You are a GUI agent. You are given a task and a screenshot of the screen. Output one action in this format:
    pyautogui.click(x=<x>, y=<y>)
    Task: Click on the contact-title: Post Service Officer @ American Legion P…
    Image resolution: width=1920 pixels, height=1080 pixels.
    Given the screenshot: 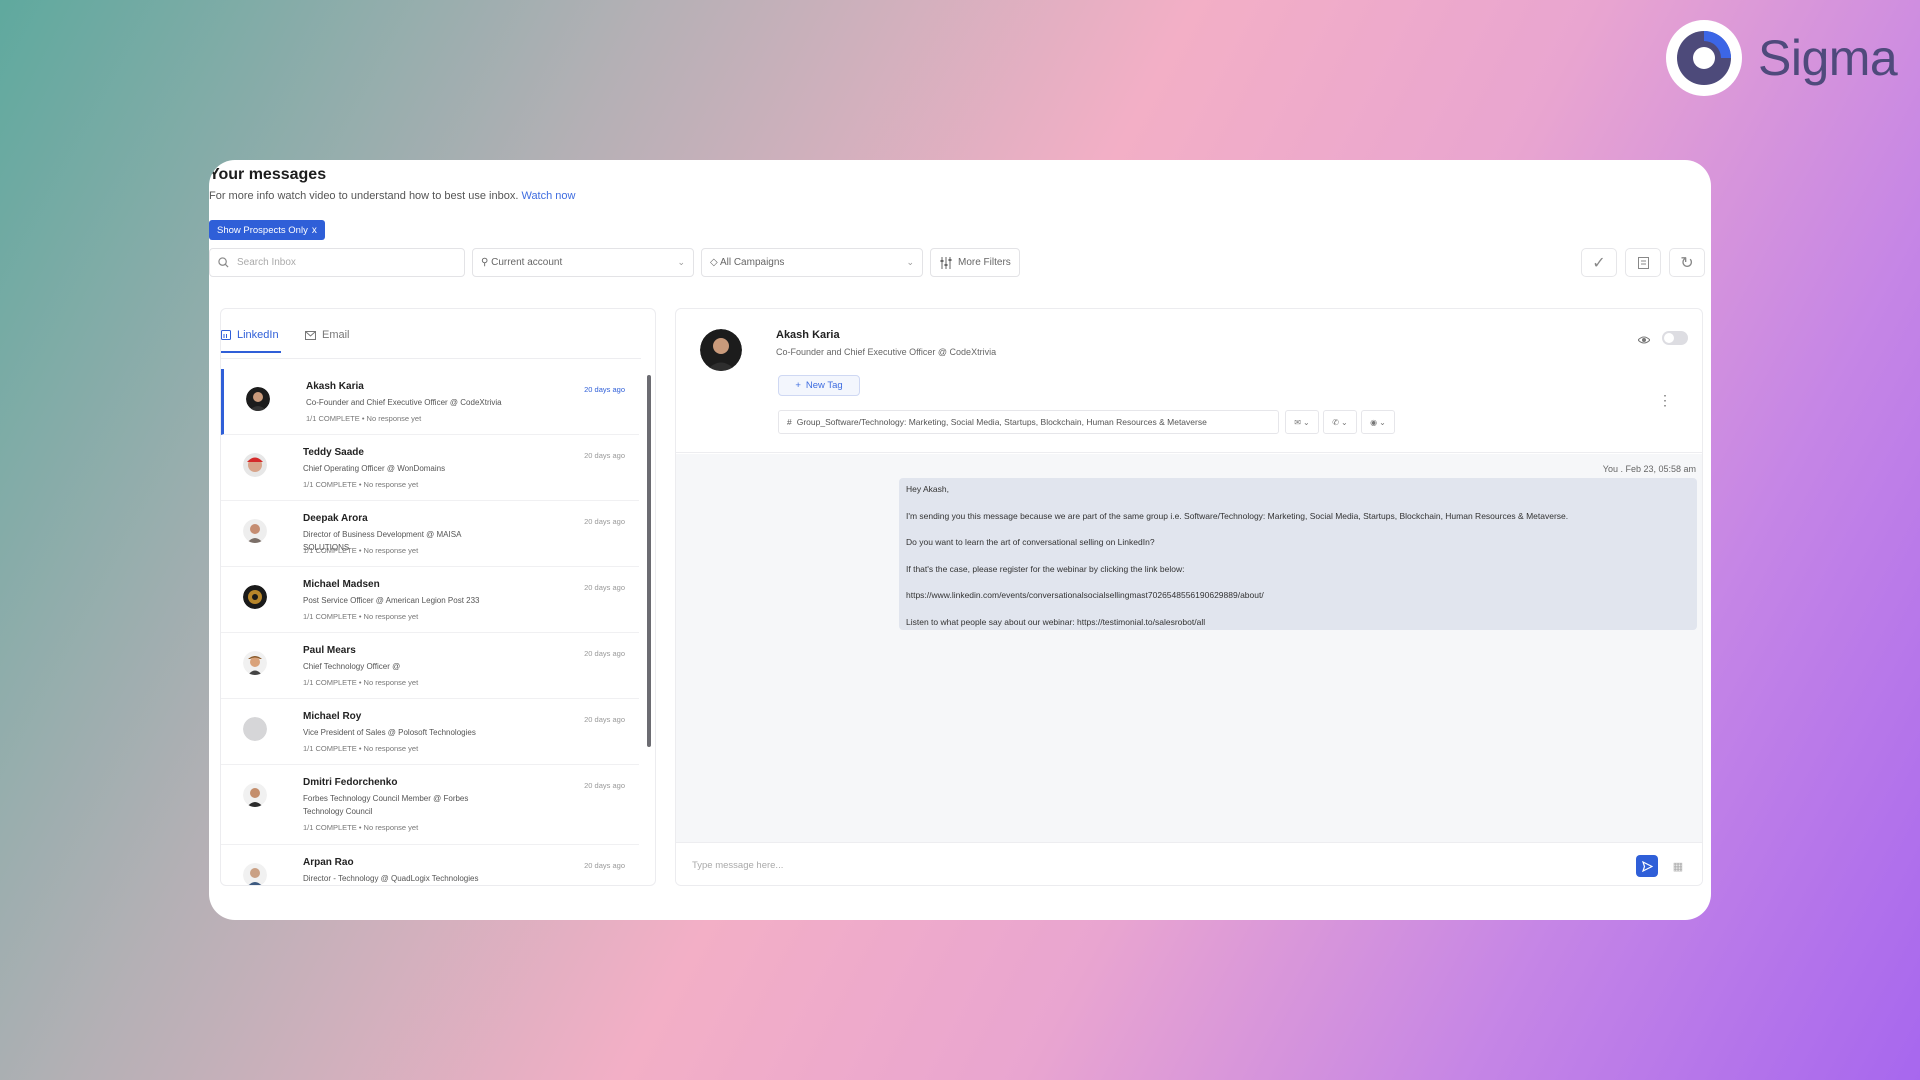 What is the action you would take?
    pyautogui.click(x=391, y=600)
    